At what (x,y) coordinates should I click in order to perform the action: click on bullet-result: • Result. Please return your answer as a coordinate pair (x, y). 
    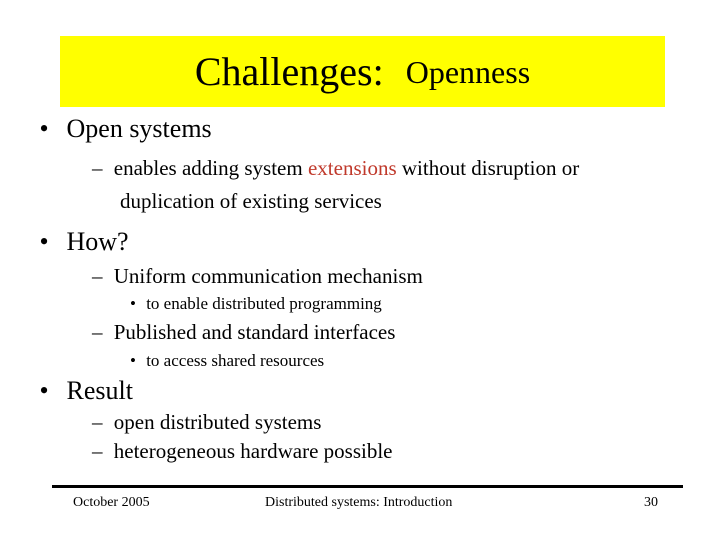
    Looking at the image, I should click on (81, 391).